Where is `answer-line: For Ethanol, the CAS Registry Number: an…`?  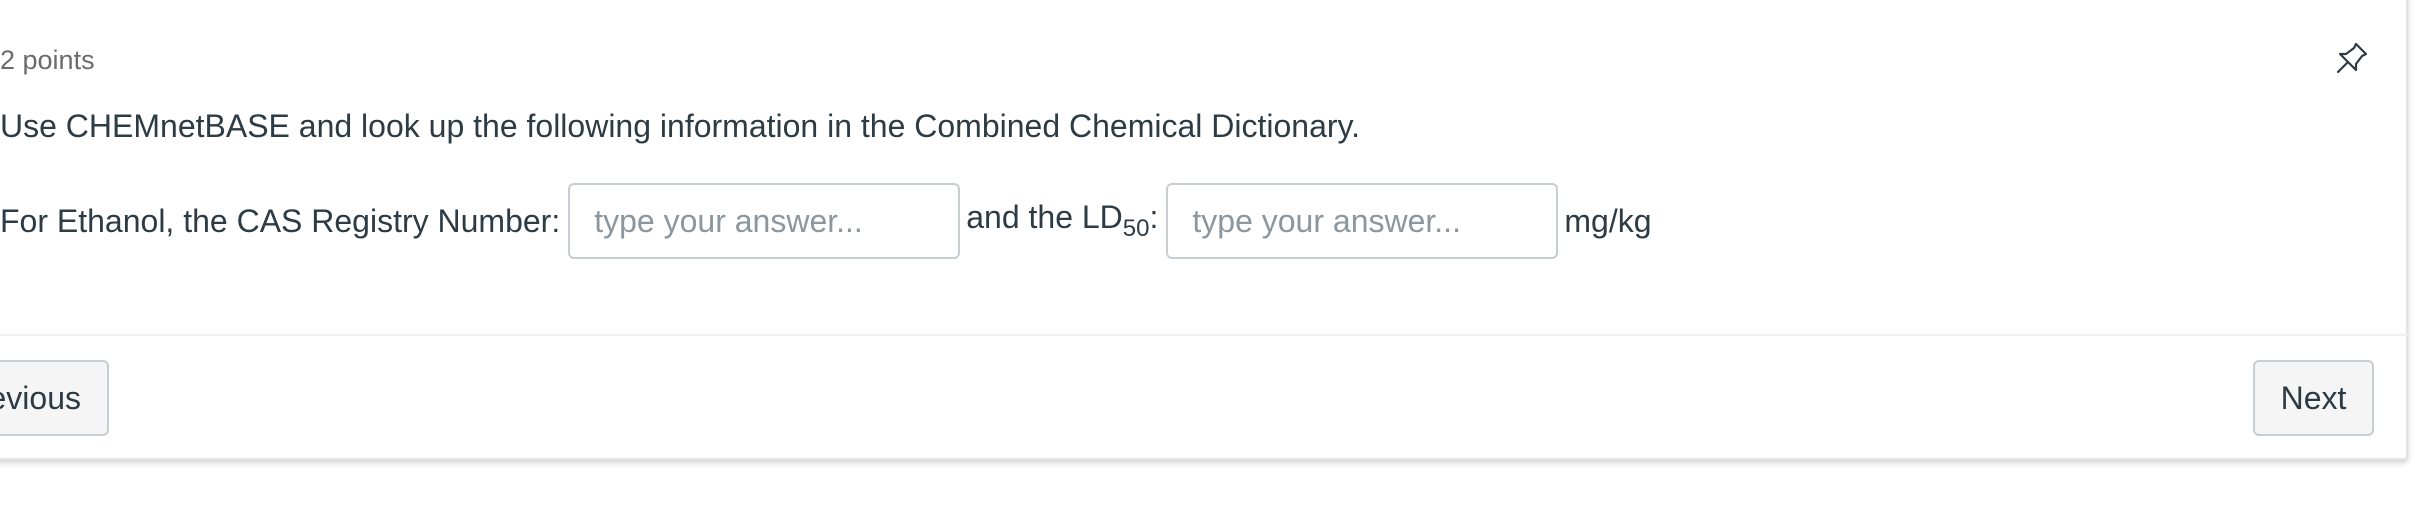 answer-line: For Ethanol, the CAS Registry Number: an… is located at coordinates (826, 221).